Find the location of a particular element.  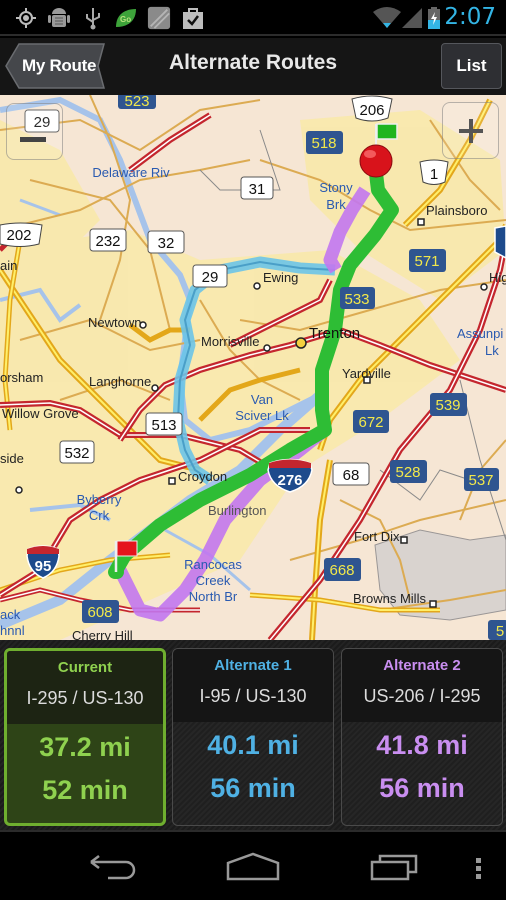

label-burlington: Burlington is located at coordinates (237, 510).